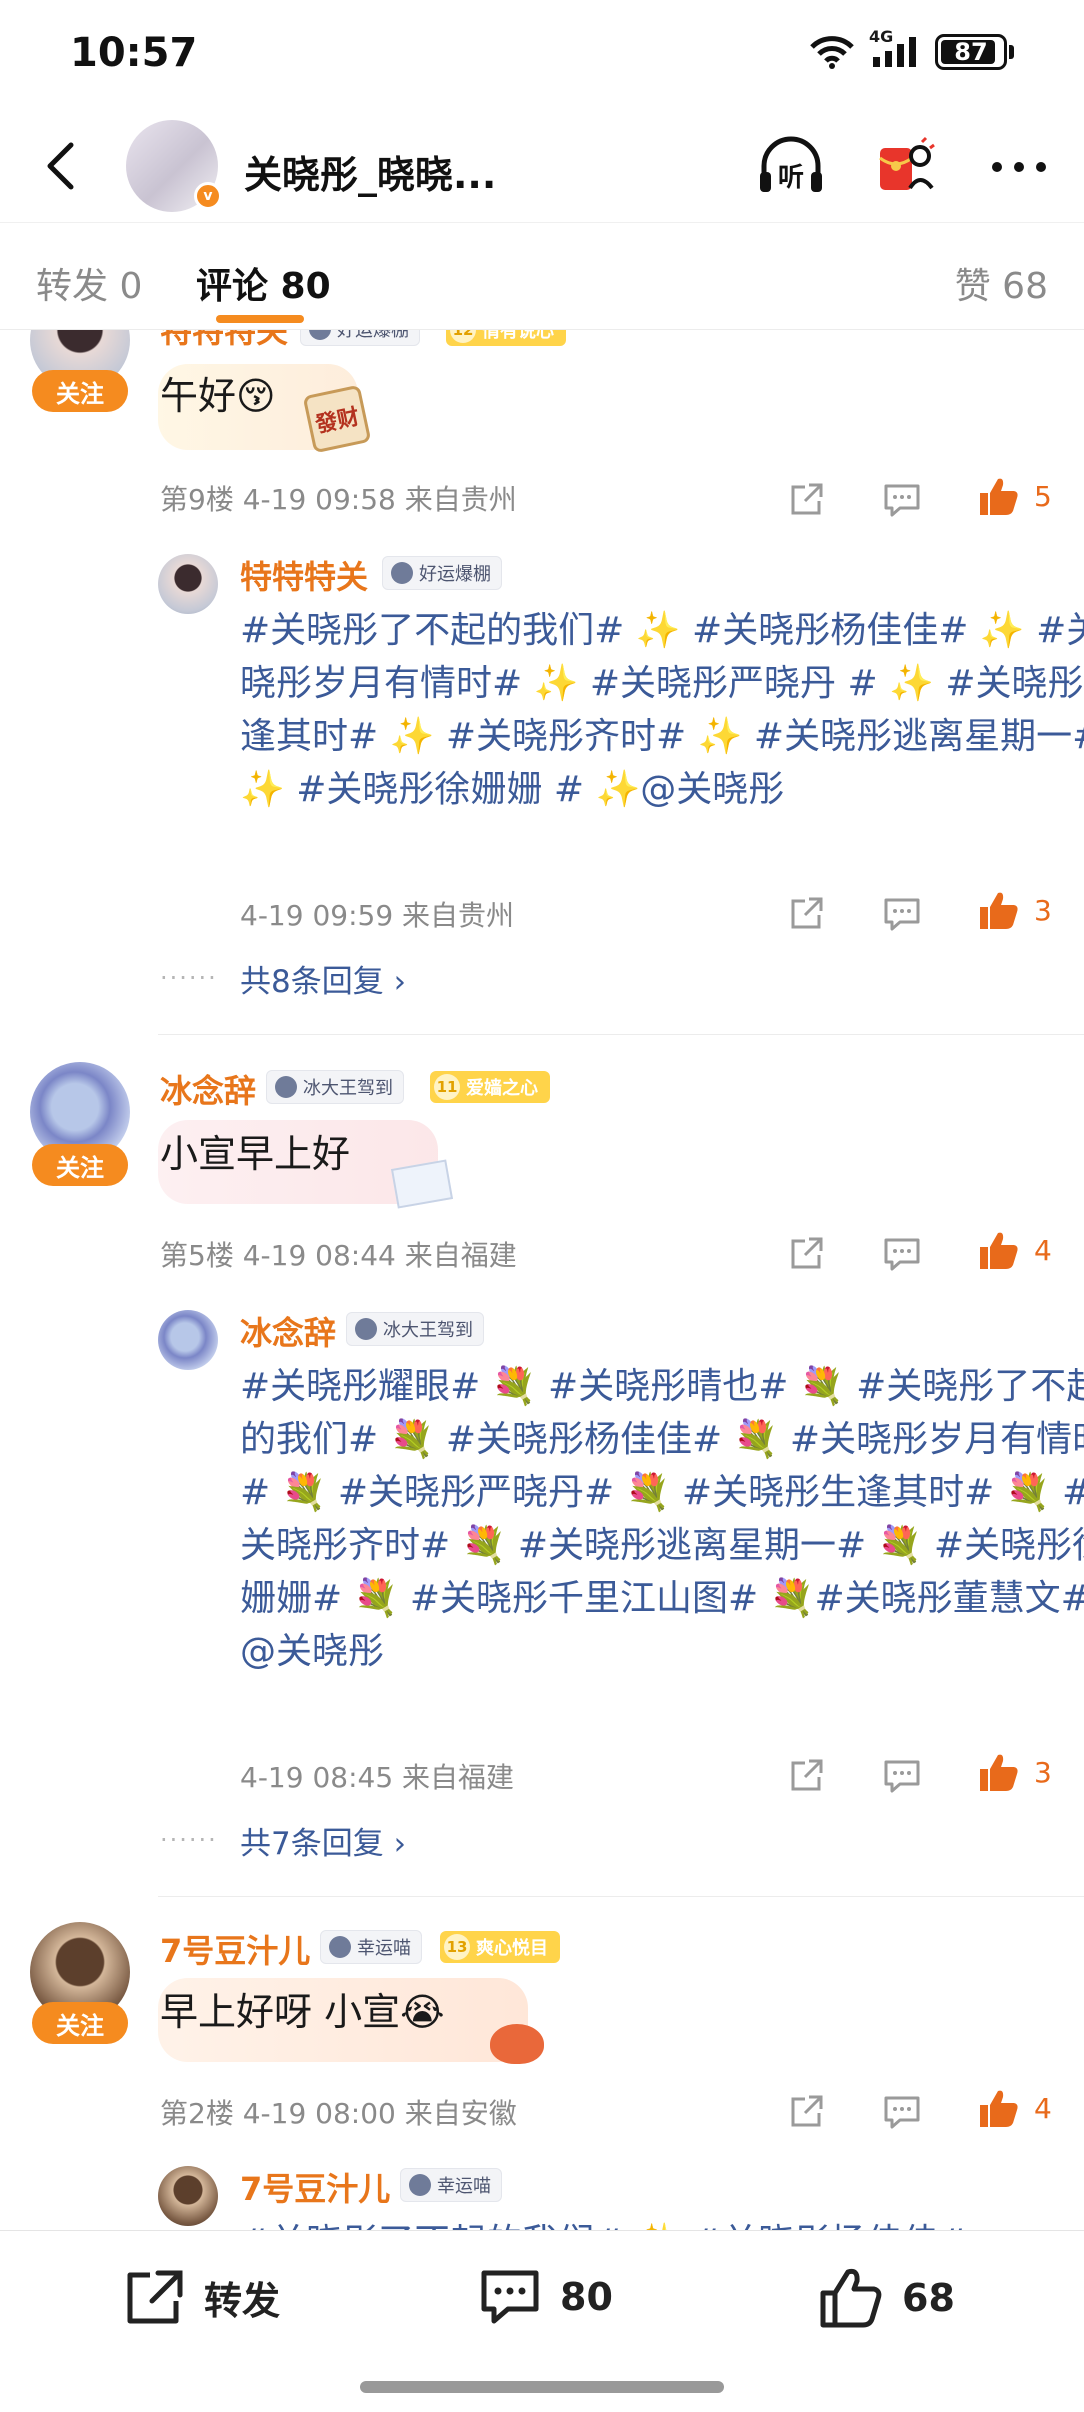 The image size is (1084, 2412). What do you see at coordinates (1019, 167) in the screenshot?
I see `more-icon` at bounding box center [1019, 167].